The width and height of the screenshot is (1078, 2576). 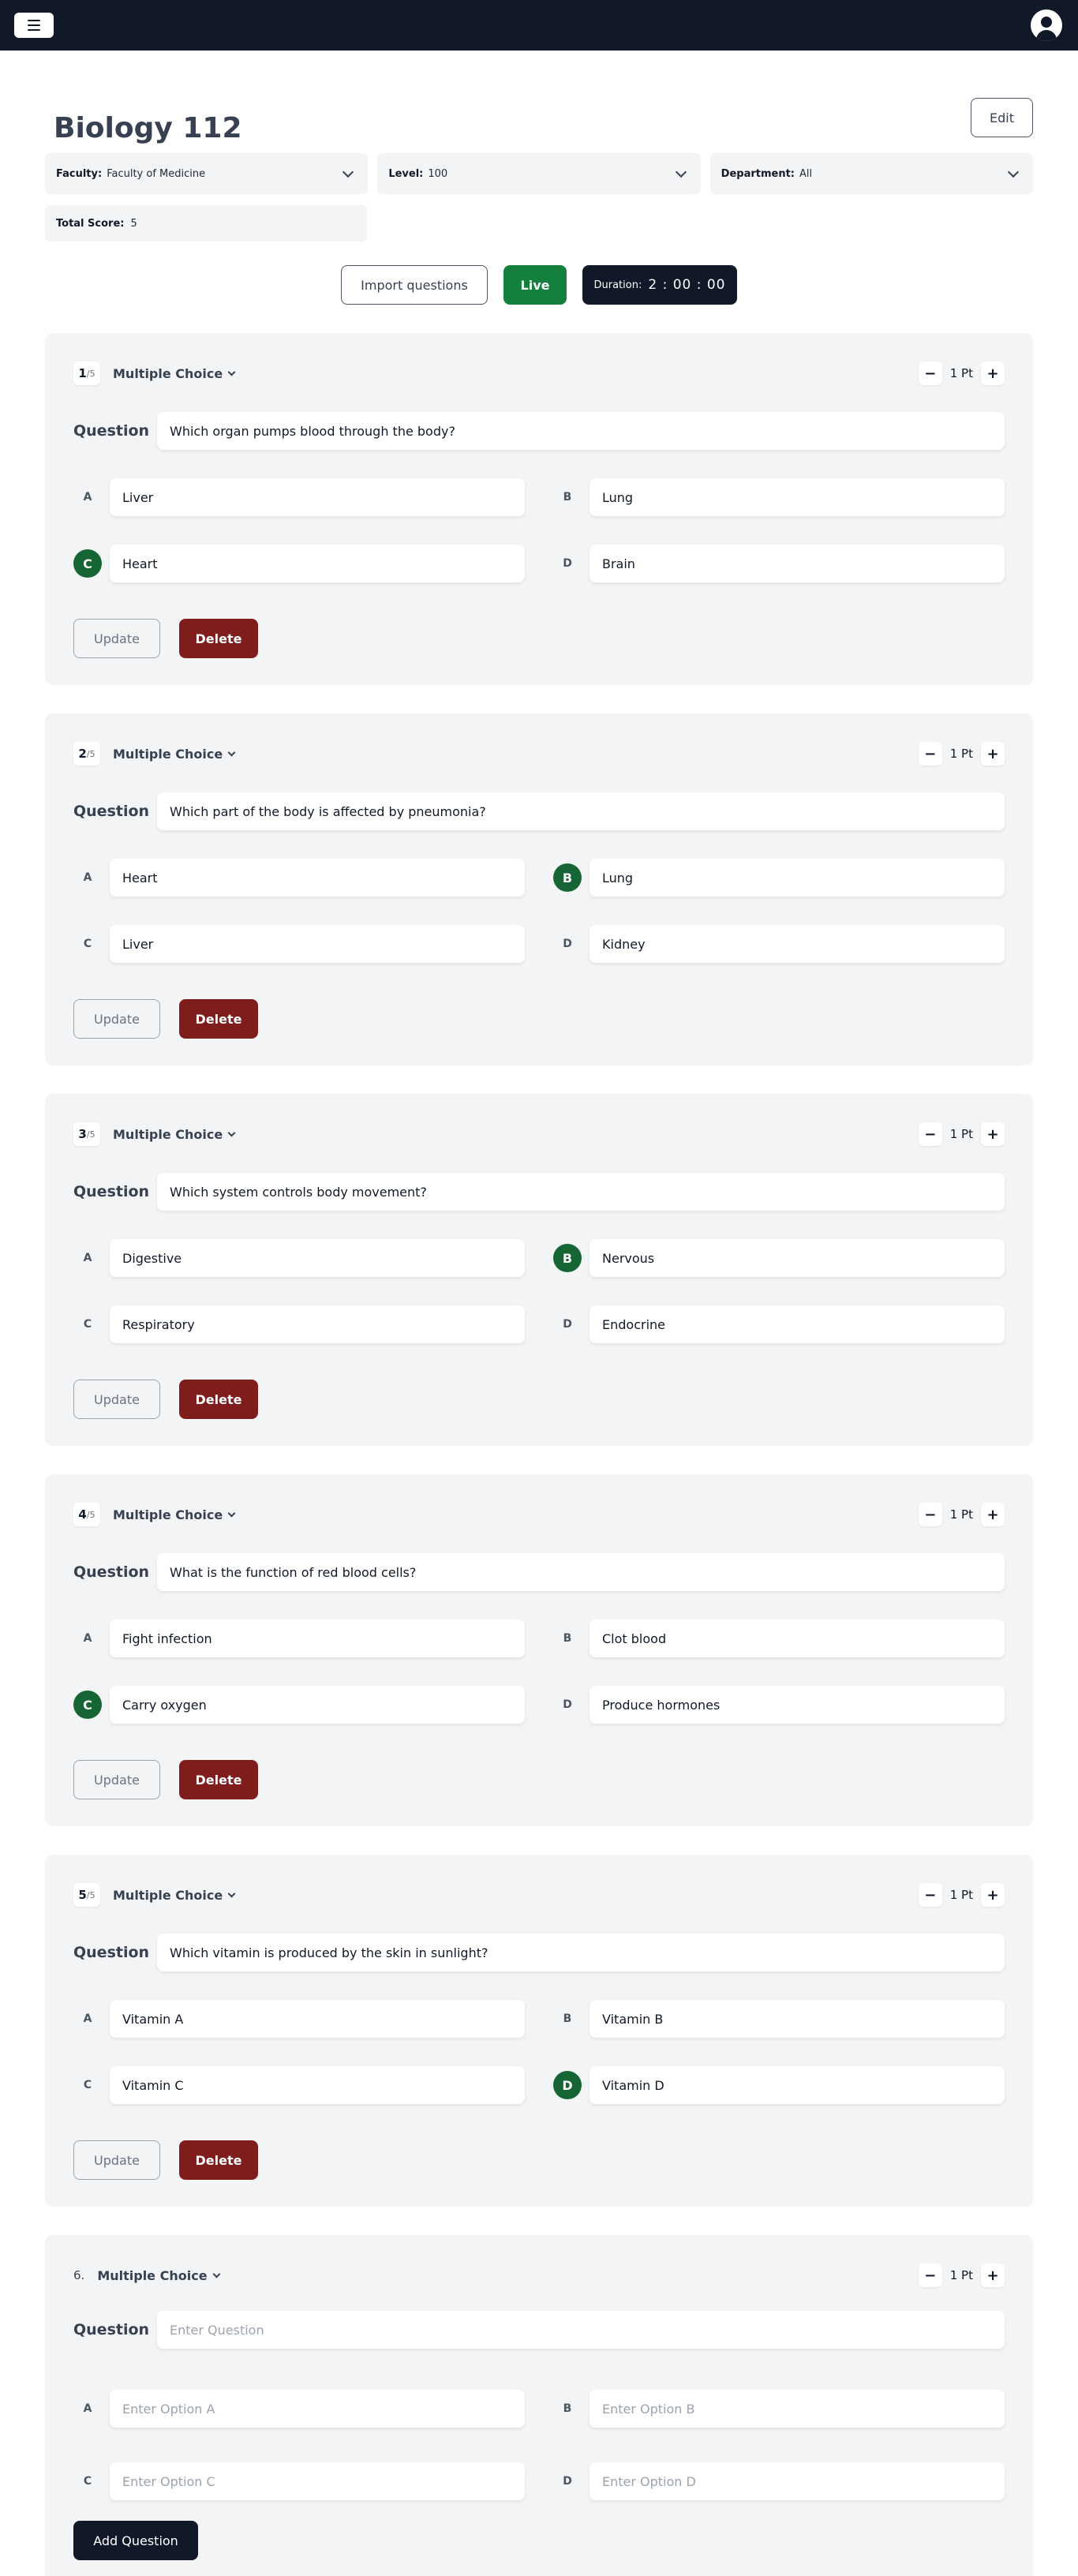 What do you see at coordinates (90, 1894) in the screenshot?
I see `question-total: /5` at bounding box center [90, 1894].